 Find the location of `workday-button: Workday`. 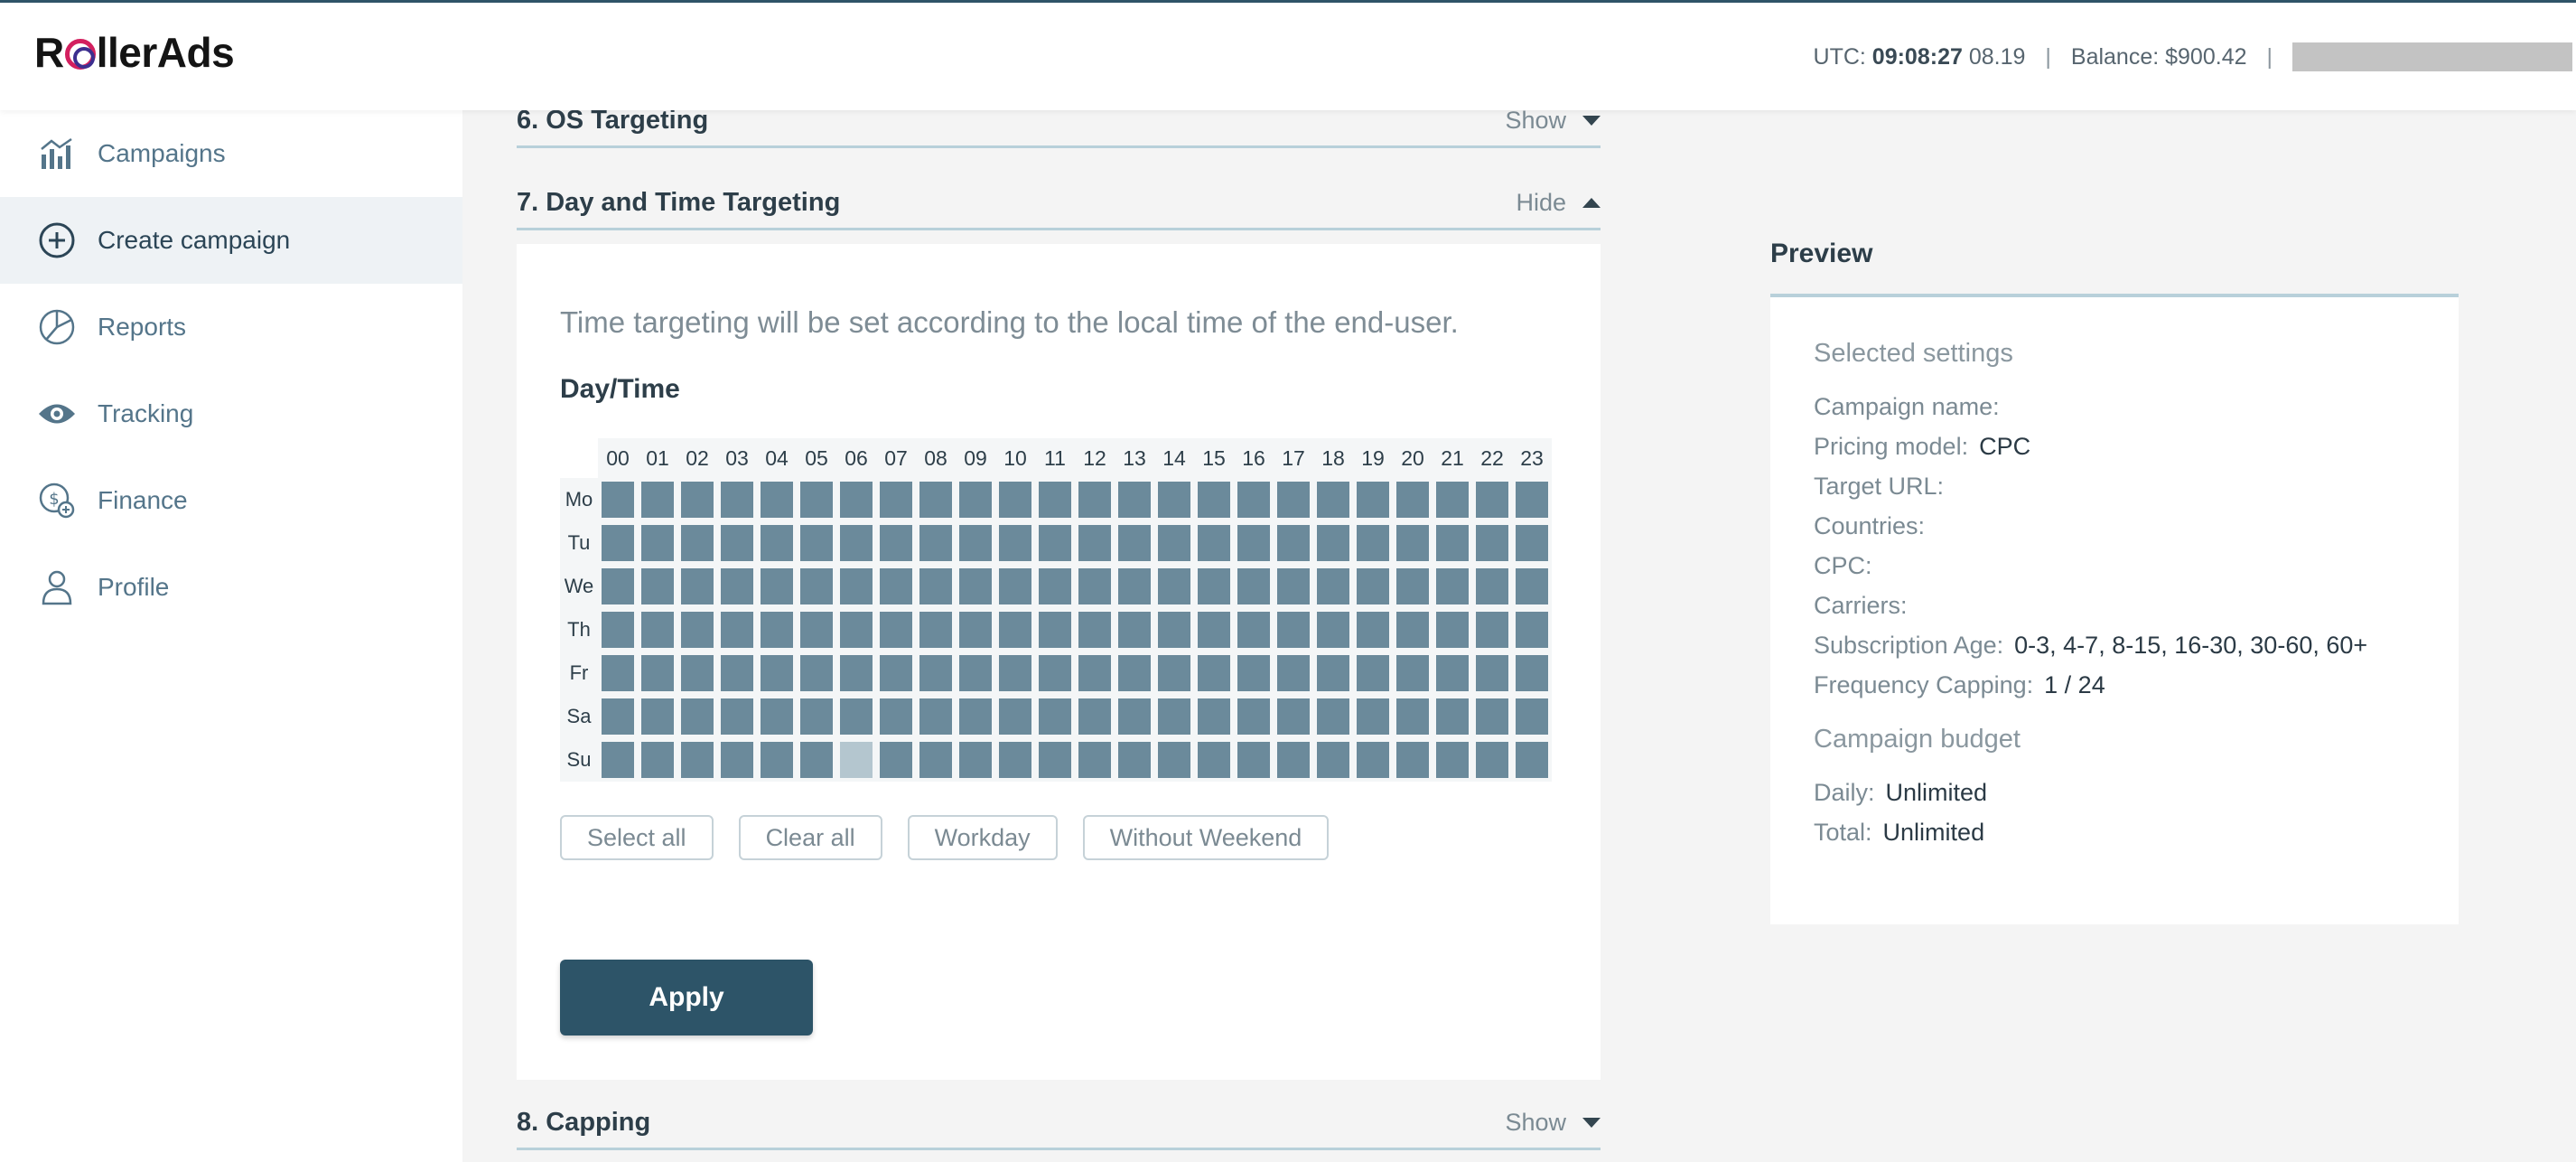

workday-button: Workday is located at coordinates (982, 837).